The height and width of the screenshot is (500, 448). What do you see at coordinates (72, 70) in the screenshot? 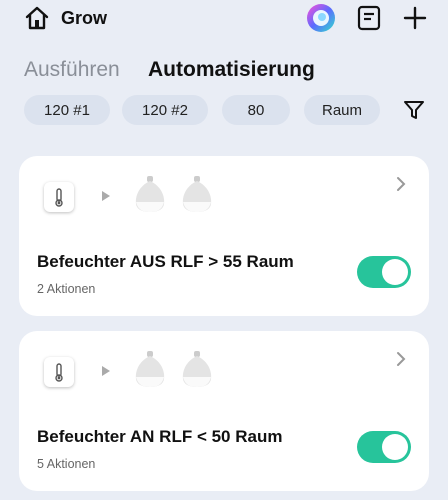
I see `tab-ausfuehren: Ausführen` at bounding box center [72, 70].